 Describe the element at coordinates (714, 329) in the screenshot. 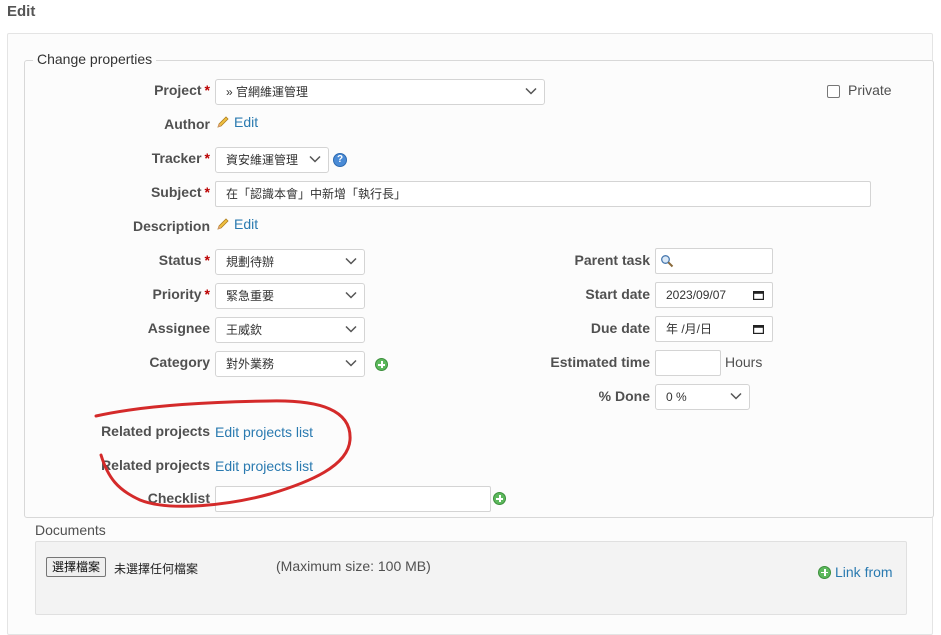

I see `due-date-input: 年 /月/日` at that location.